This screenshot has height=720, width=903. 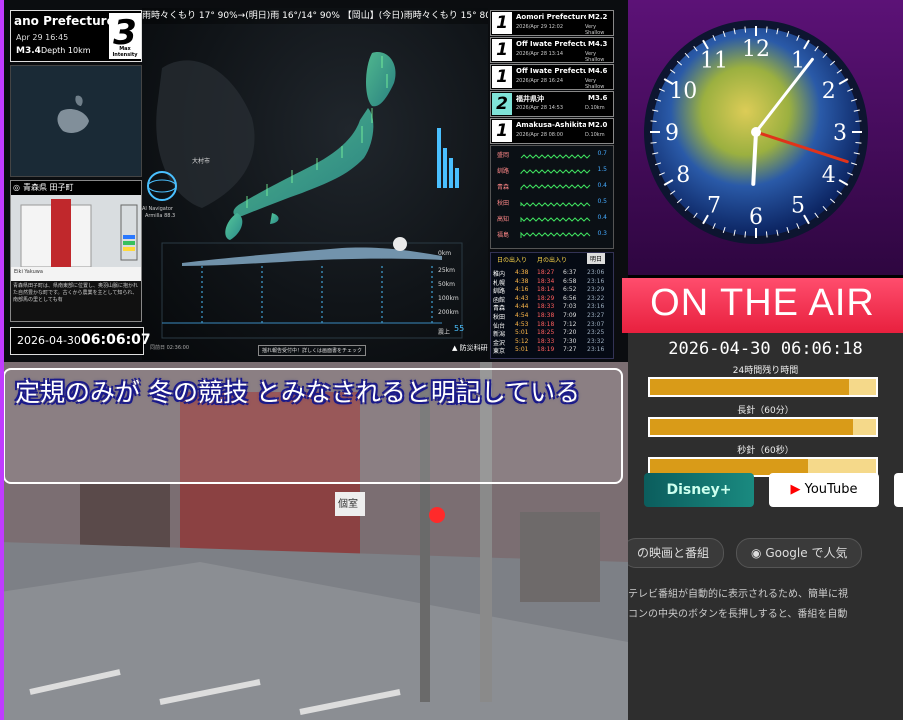 I want to click on youtube-play-icon: ▶, so click(x=795, y=489).